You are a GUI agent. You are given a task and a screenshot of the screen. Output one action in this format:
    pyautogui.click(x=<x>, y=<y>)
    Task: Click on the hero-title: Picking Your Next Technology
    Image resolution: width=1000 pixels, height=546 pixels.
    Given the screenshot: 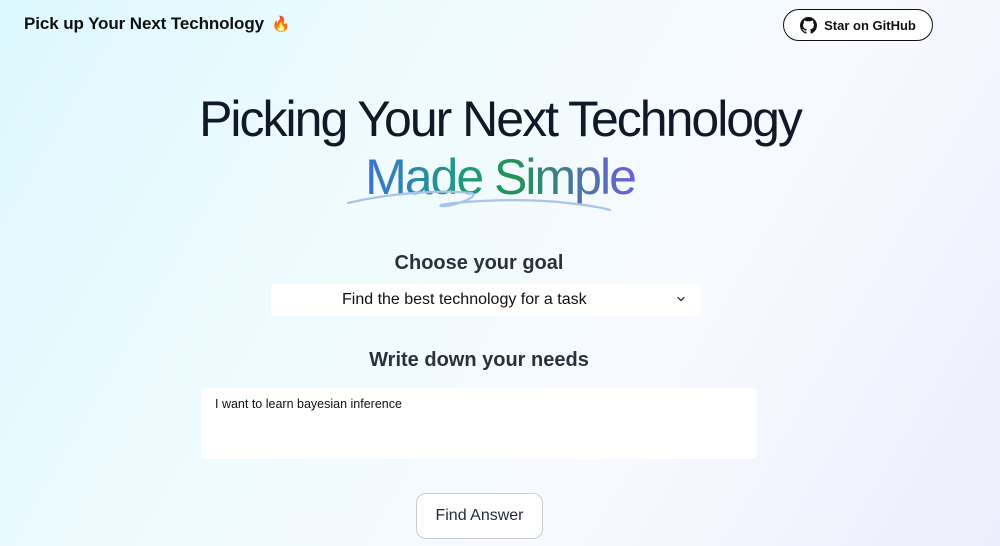 What is the action you would take?
    pyautogui.click(x=501, y=119)
    